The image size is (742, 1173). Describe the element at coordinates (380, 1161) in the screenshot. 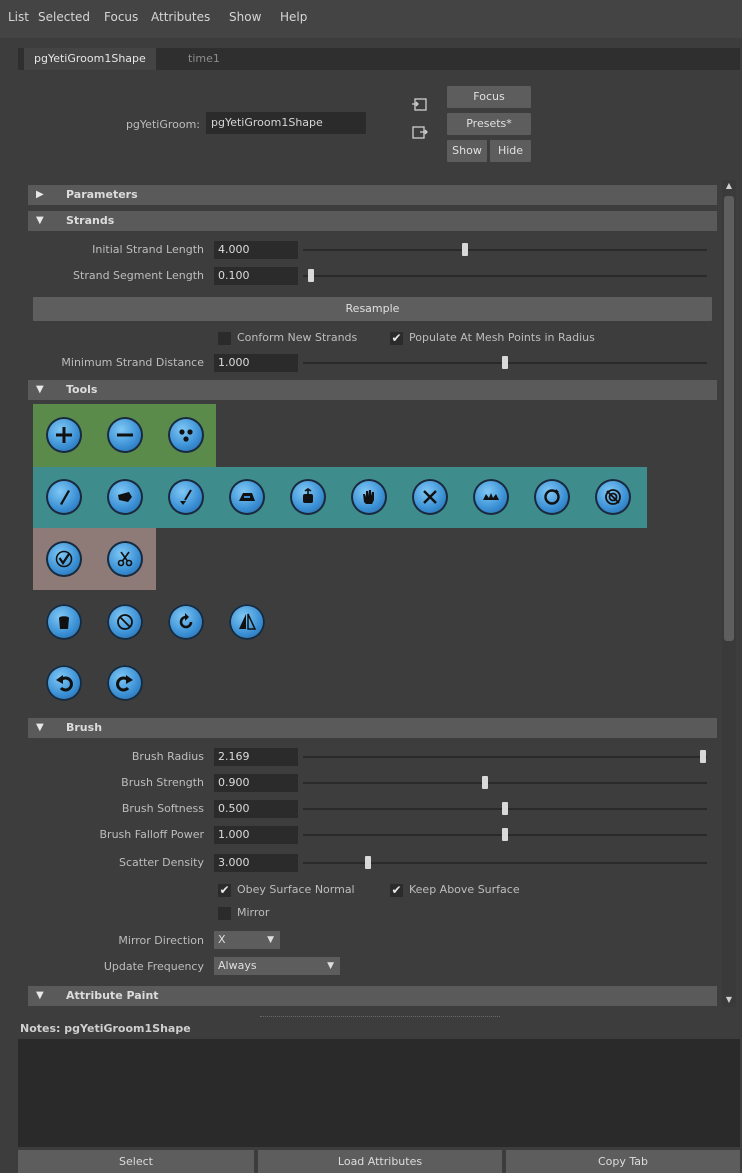

I see `load-attributes-button: Load Attributes` at that location.